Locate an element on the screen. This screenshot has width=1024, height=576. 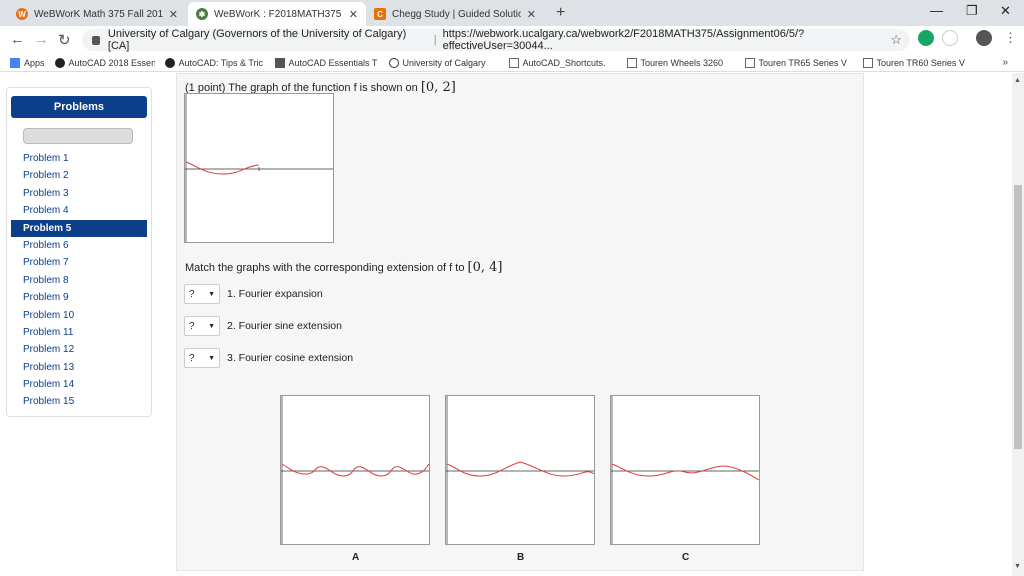
answer-select-2: ? ▼ is located at coordinates (202, 326).